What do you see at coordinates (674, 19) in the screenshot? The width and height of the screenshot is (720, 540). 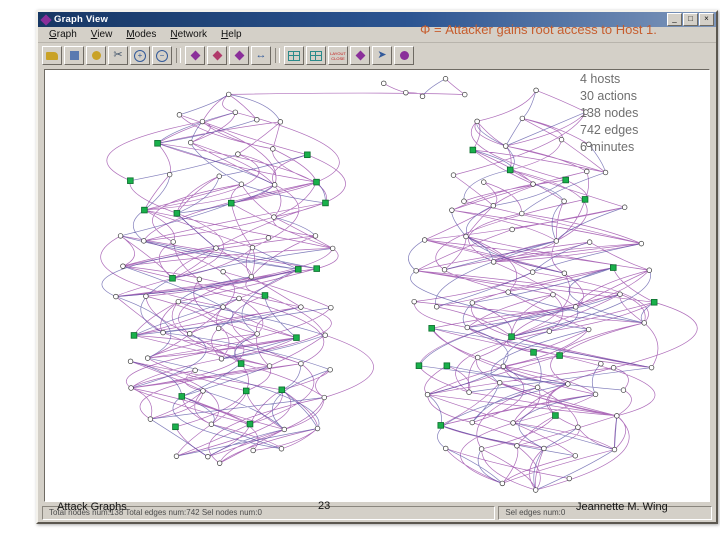 I see `minimize-button: _` at bounding box center [674, 19].